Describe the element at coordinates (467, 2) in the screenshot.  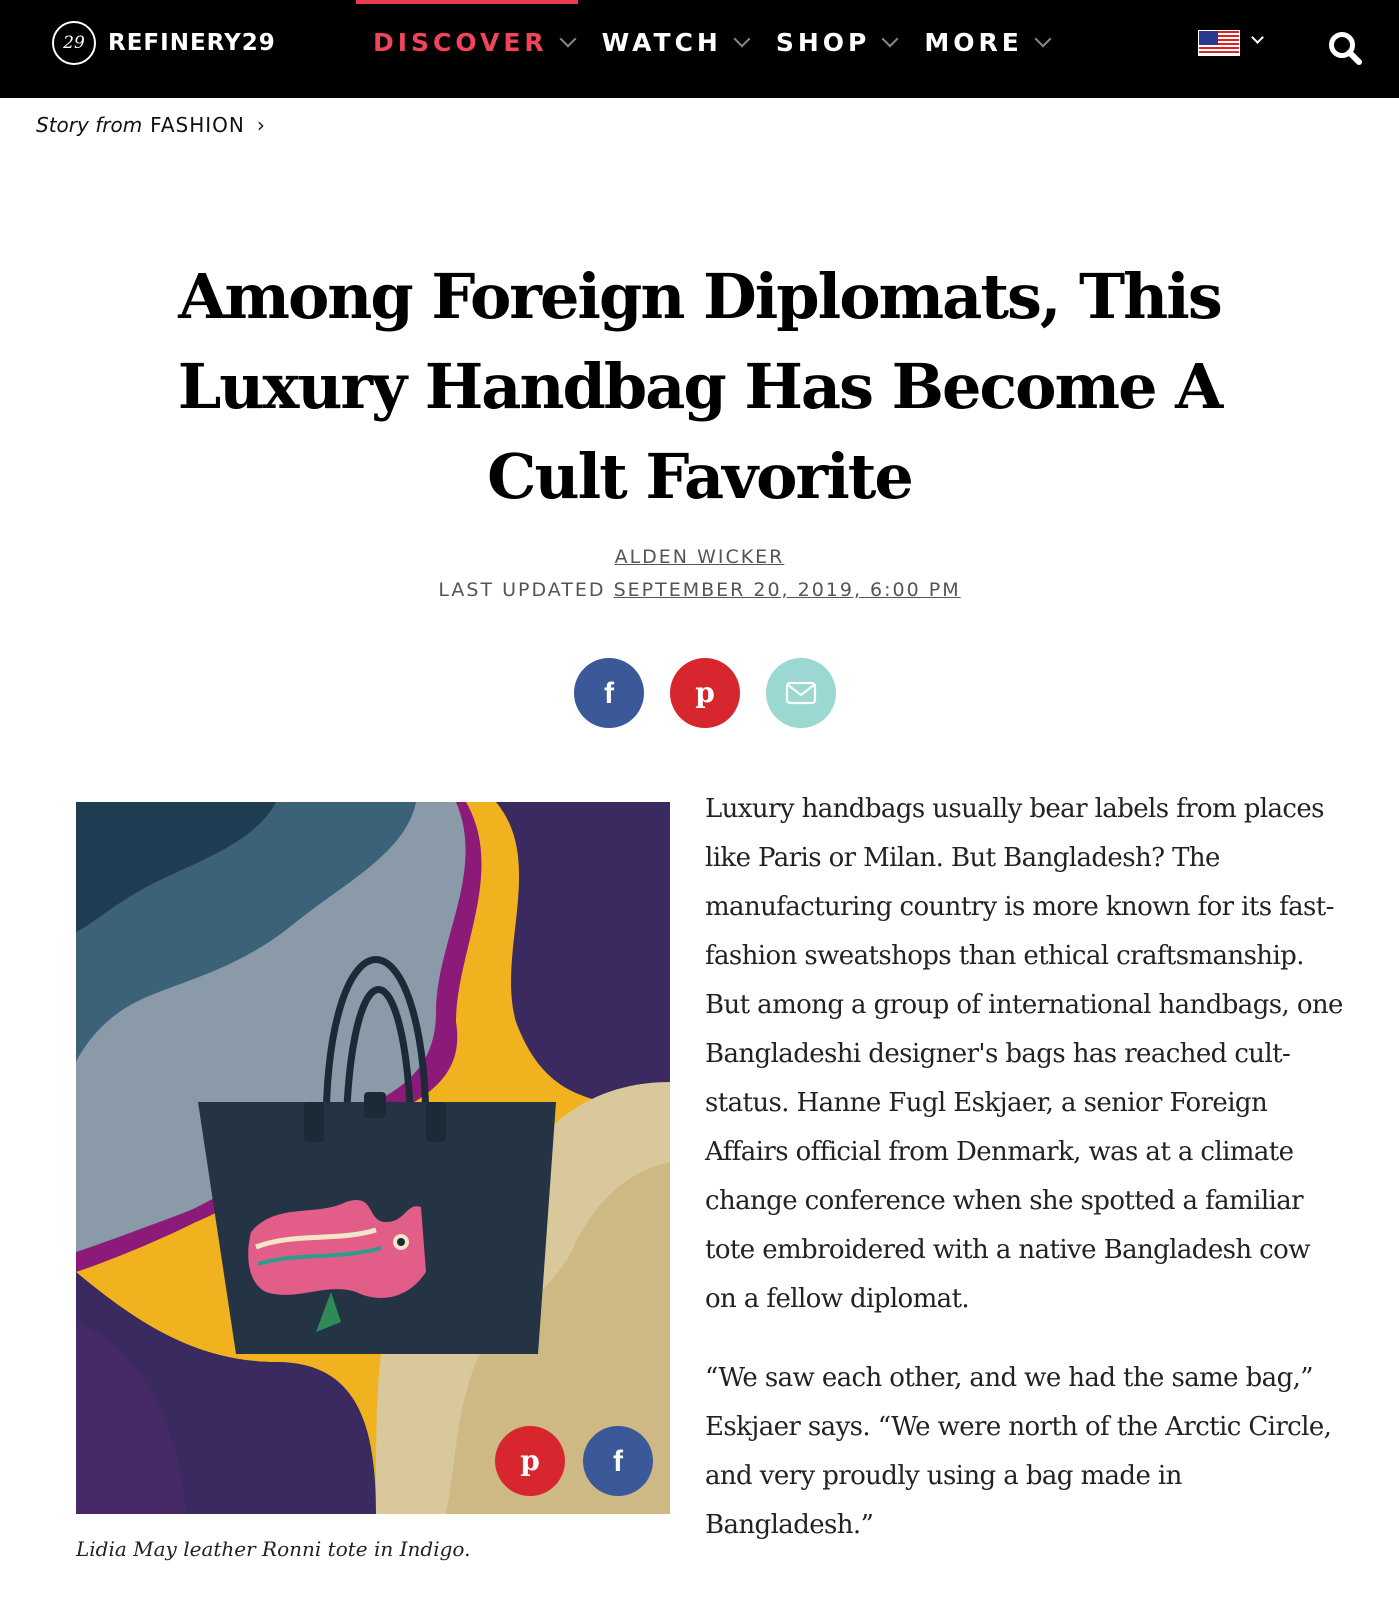
I see `nav-active-indicator` at that location.